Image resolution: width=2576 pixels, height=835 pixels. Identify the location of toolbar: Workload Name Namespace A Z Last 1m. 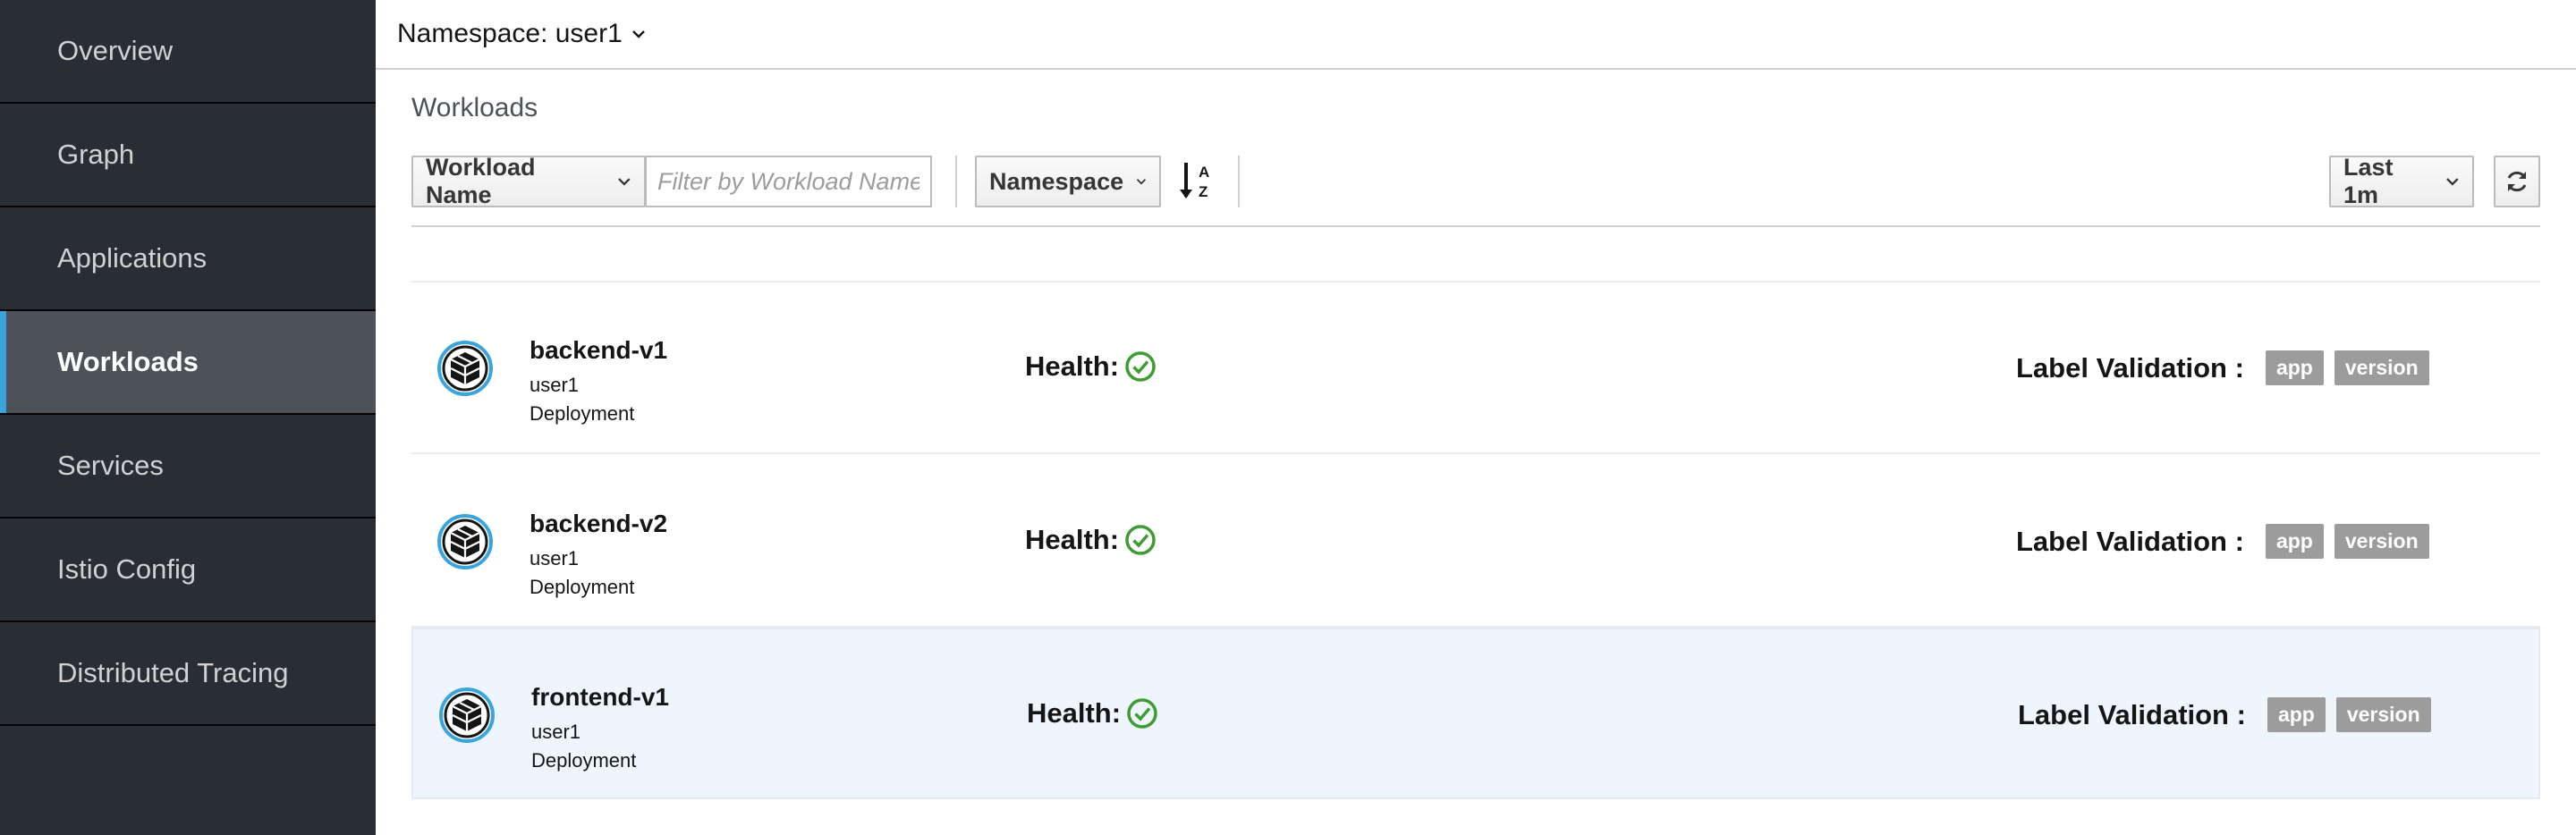
(1475, 190).